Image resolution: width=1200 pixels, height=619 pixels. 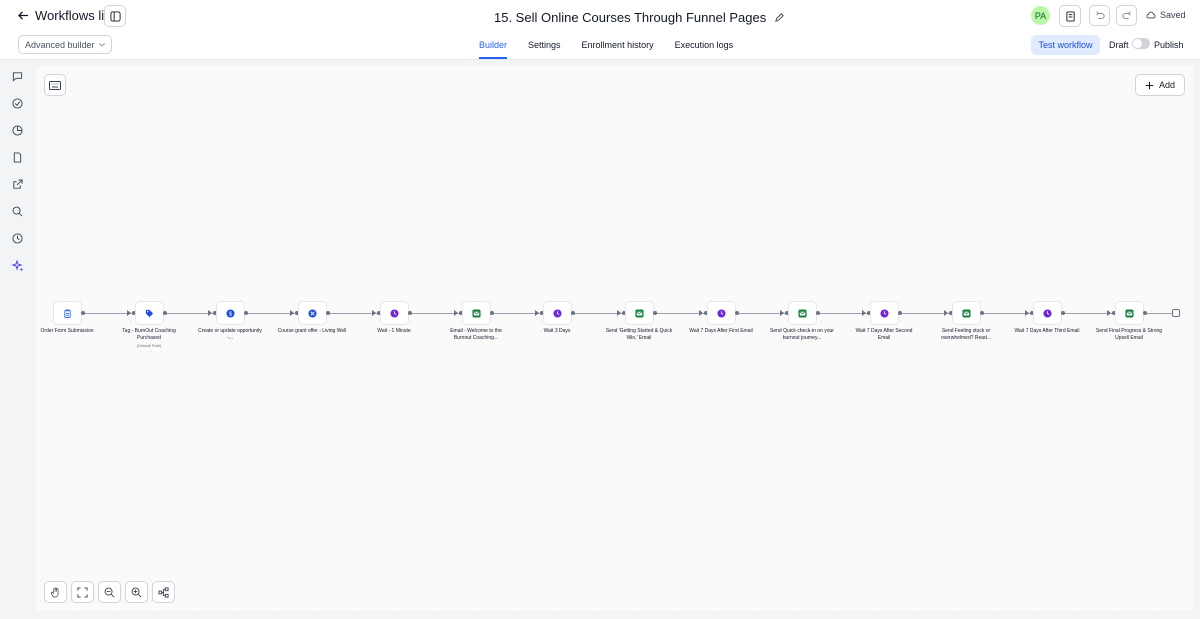 What do you see at coordinates (704, 45) in the screenshot?
I see `tab-execution-logs: Execution logs` at bounding box center [704, 45].